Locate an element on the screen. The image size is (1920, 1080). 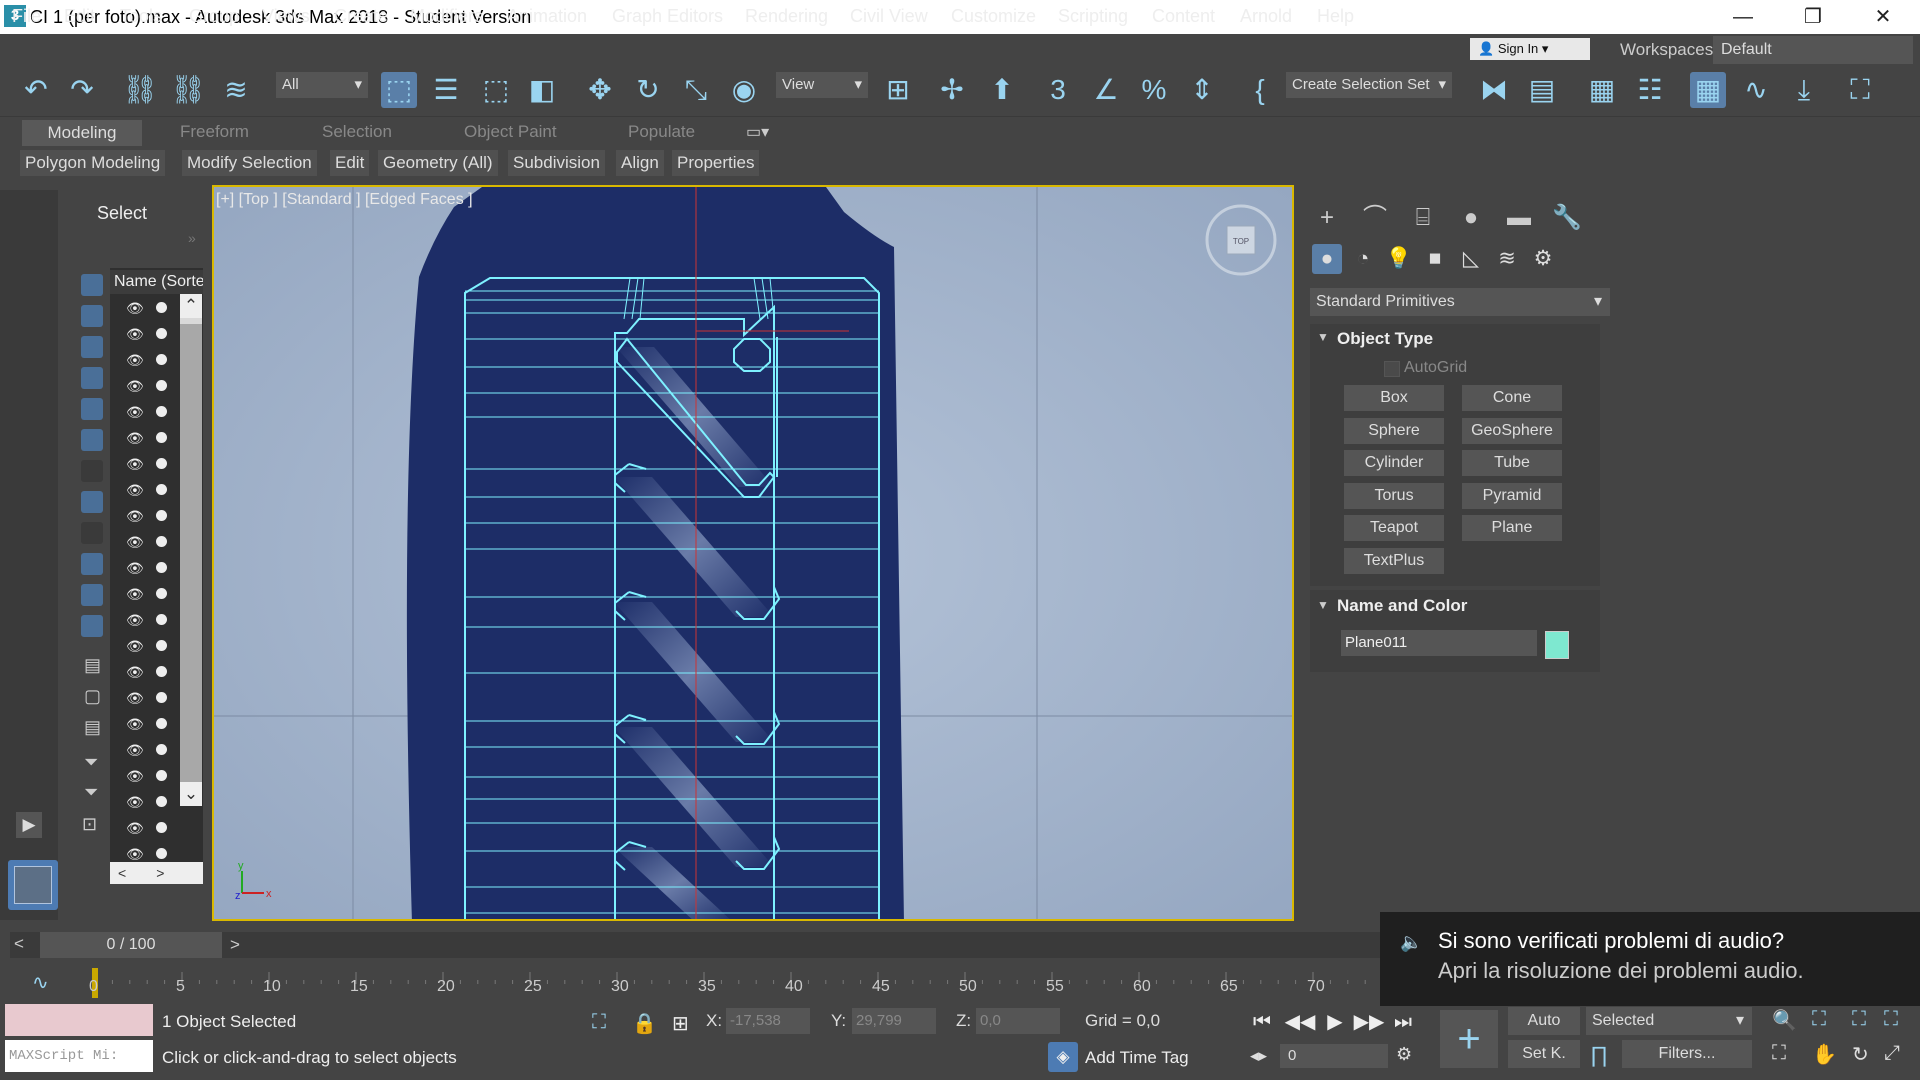
minimize-button: — is located at coordinates (1743, 17).